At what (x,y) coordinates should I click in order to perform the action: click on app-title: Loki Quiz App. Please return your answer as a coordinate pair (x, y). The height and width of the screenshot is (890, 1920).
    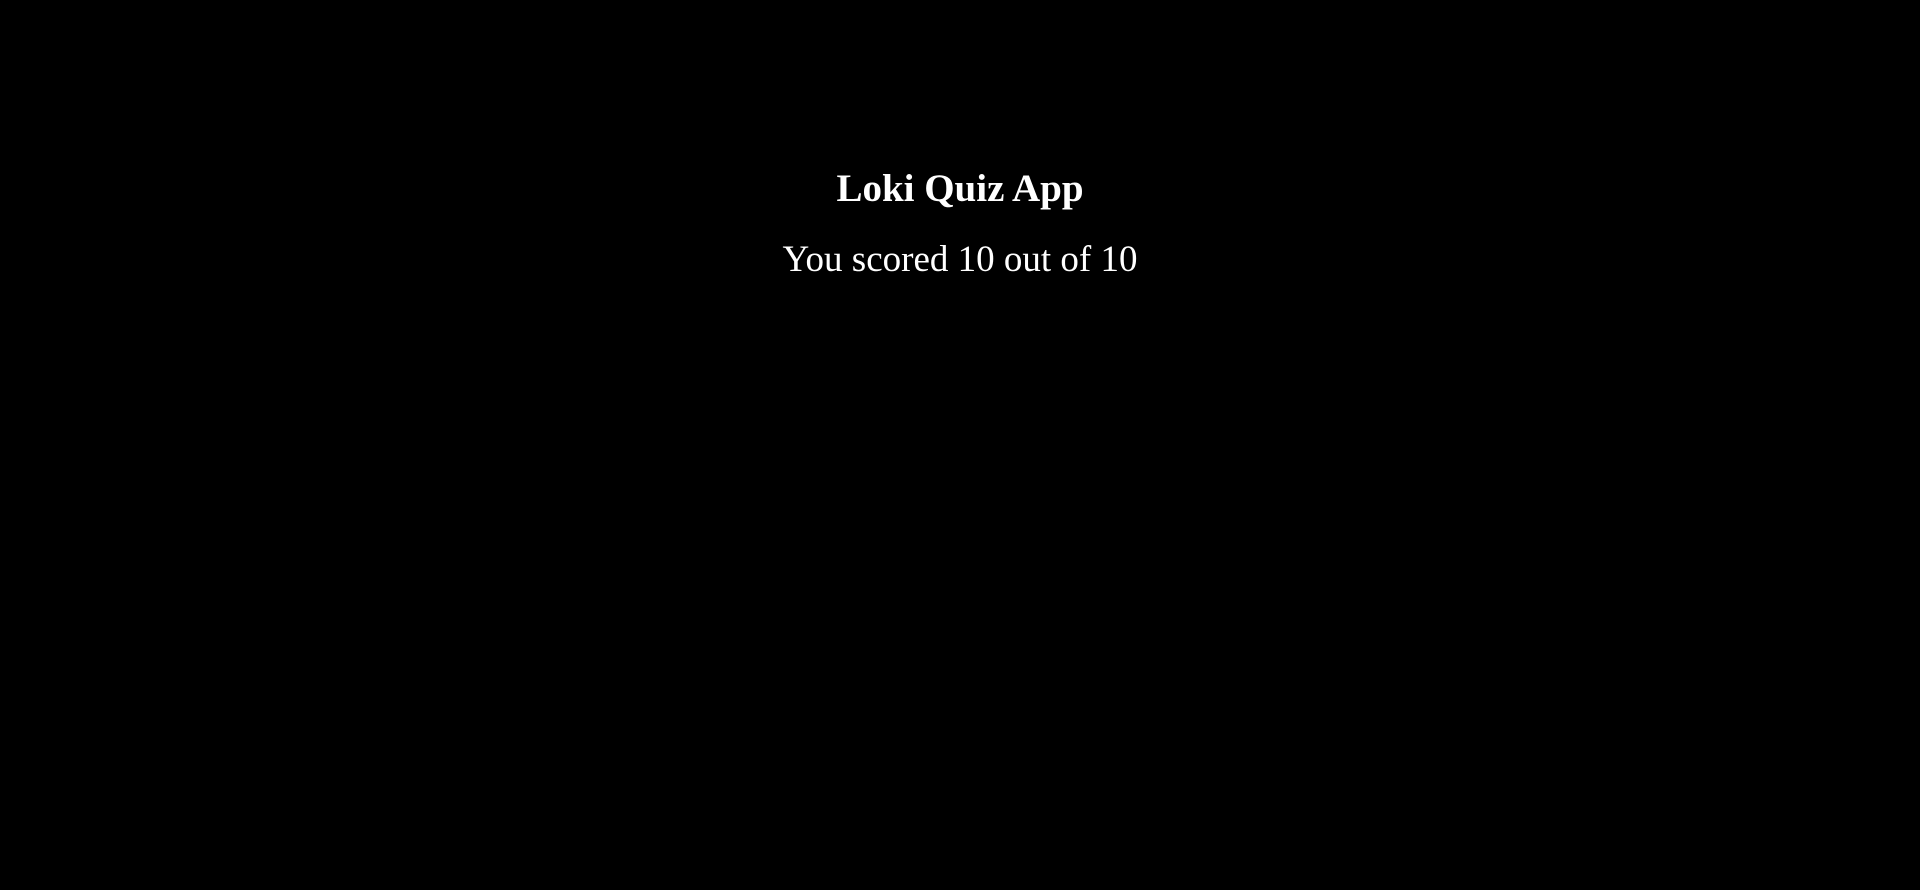
    Looking at the image, I should click on (960, 188).